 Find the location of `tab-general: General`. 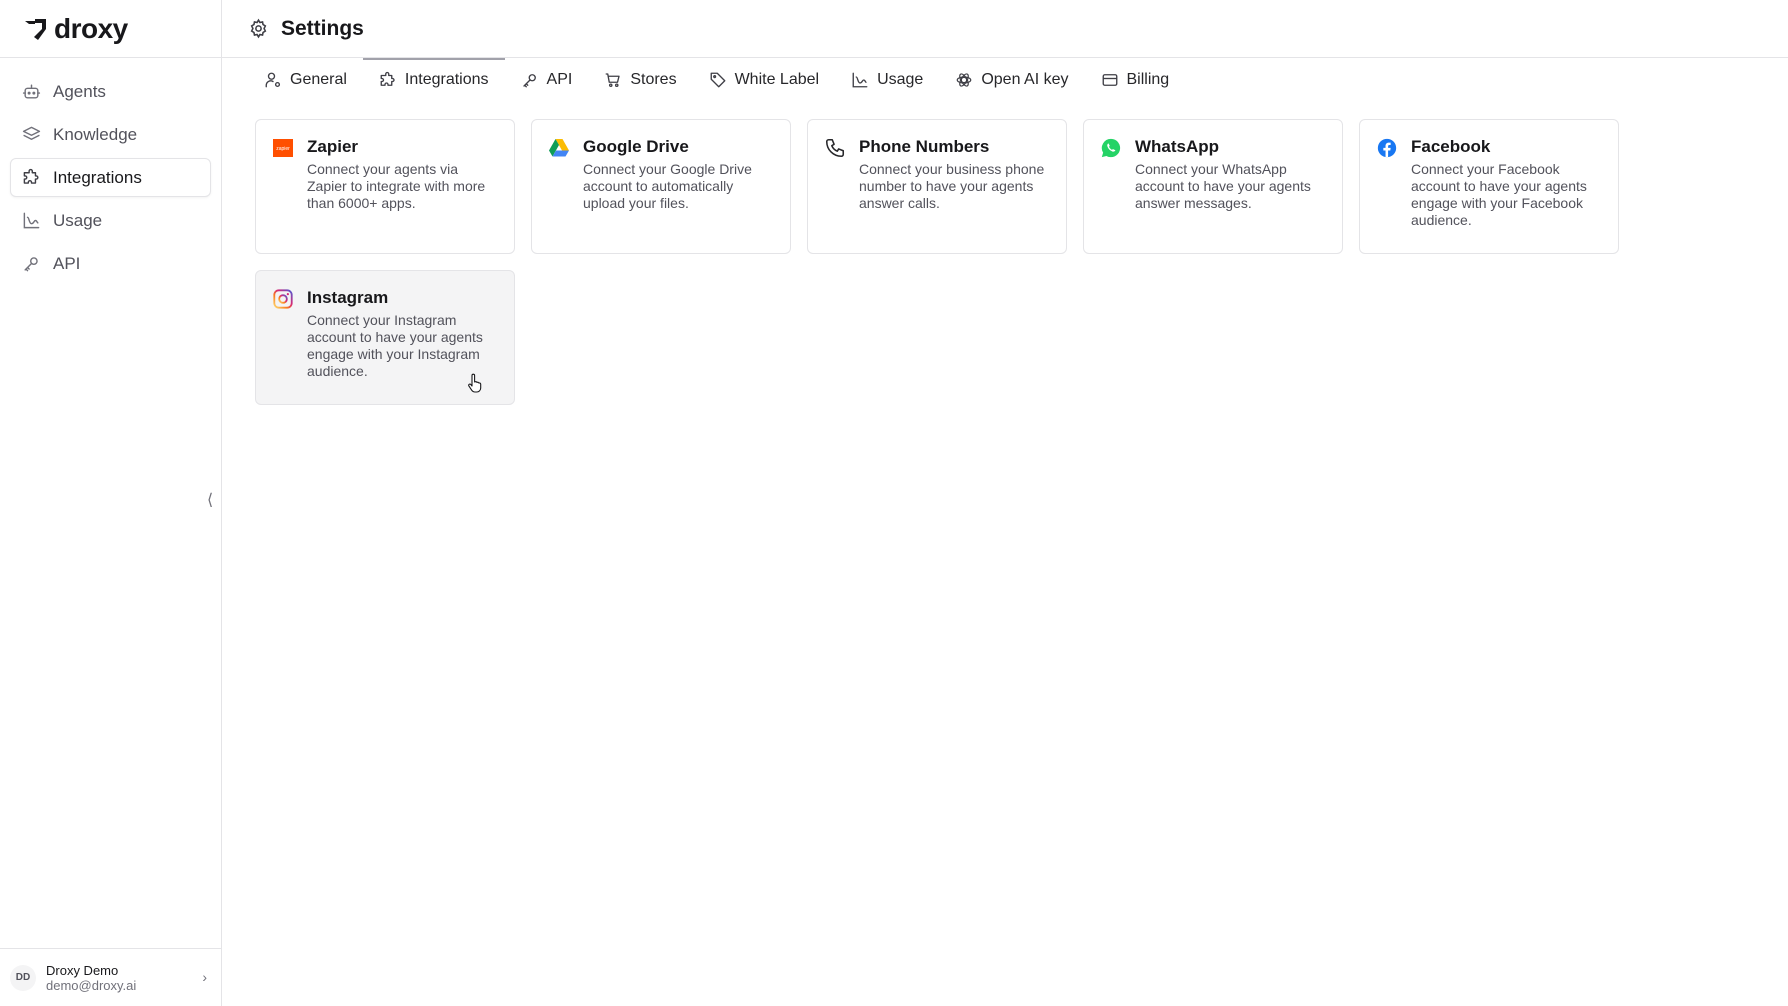

tab-general: General is located at coordinates (305, 80).